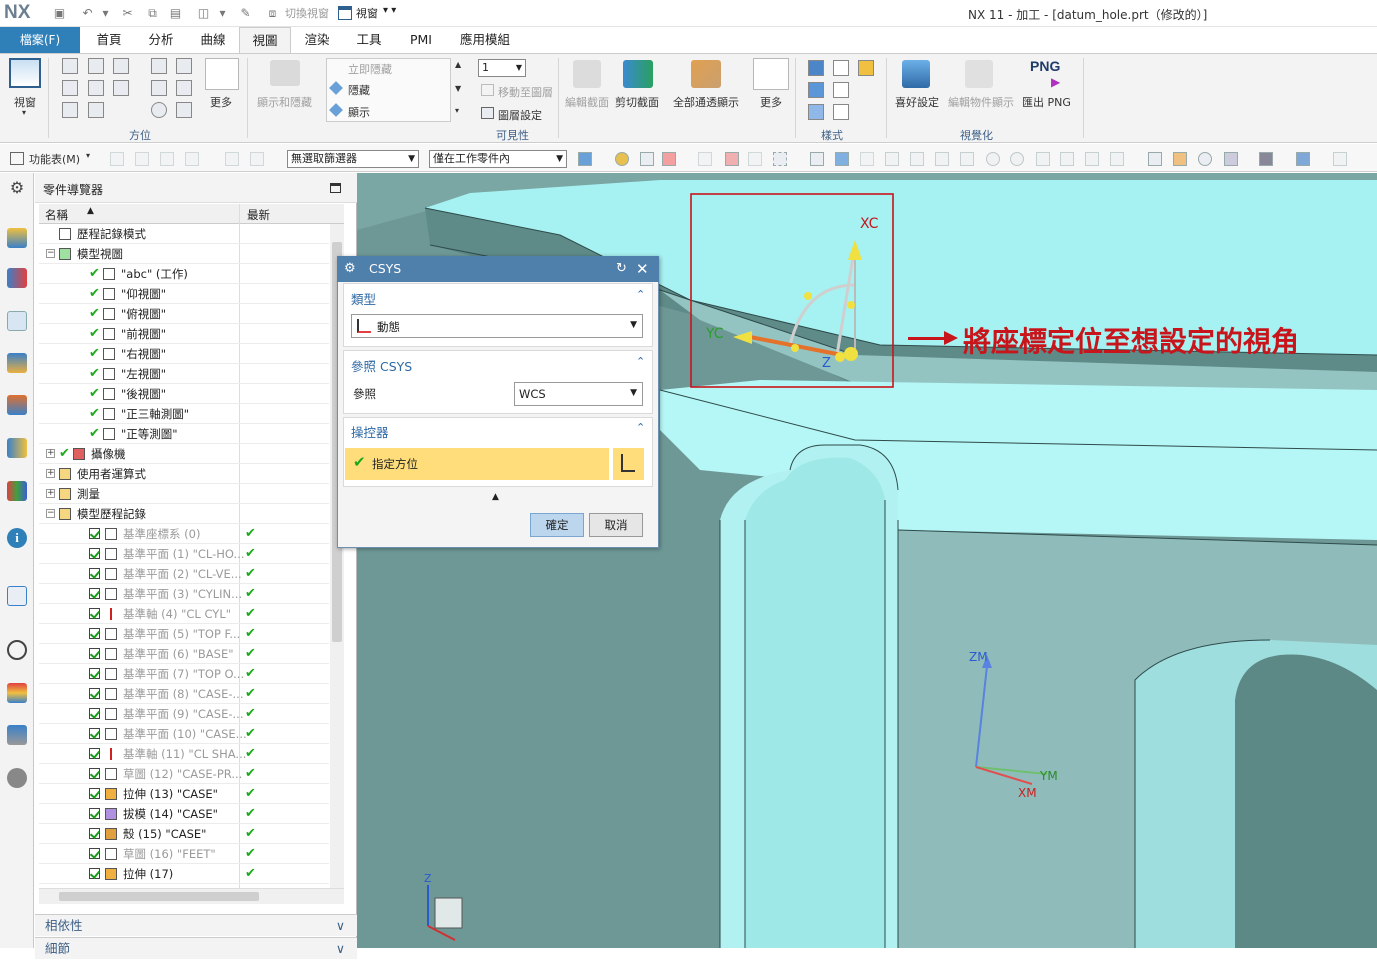  What do you see at coordinates (196, 948) in the screenshot?
I see `details-panel: 細節 ∨` at bounding box center [196, 948].